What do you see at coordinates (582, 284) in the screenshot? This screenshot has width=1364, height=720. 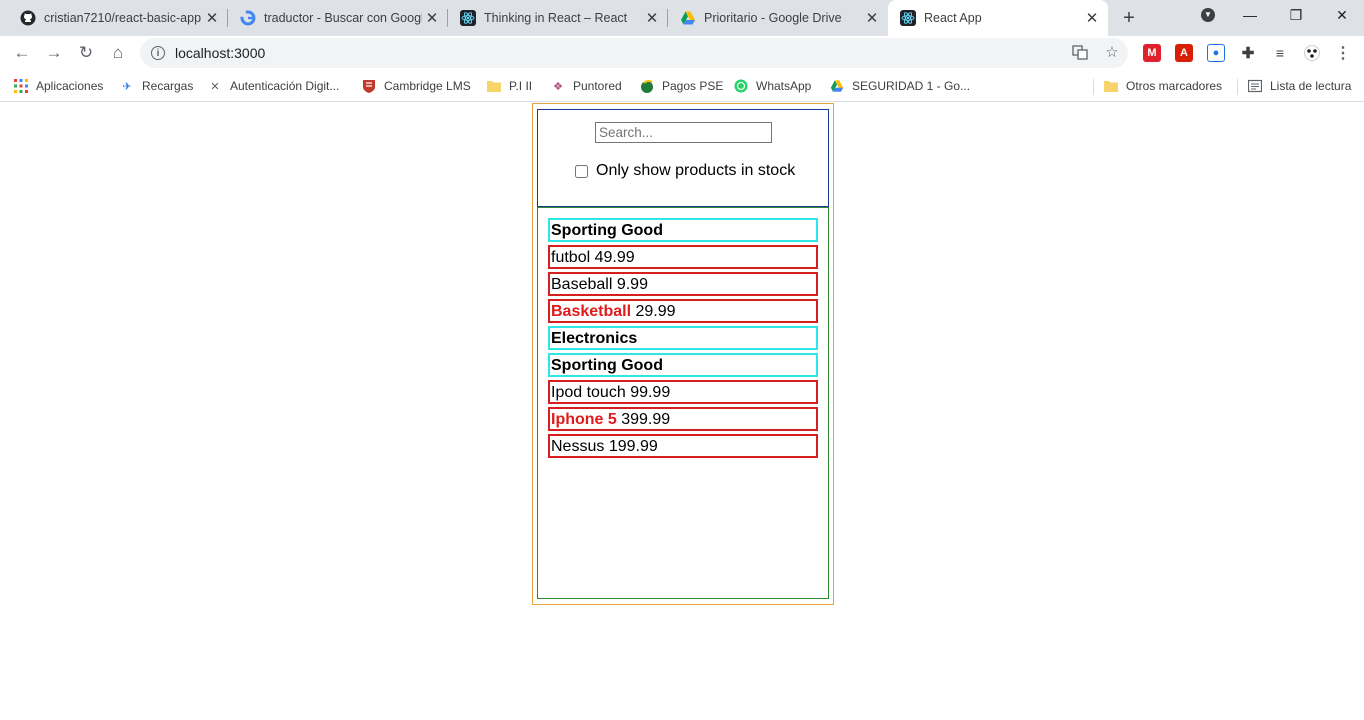 I see `product-name: Baseball` at bounding box center [582, 284].